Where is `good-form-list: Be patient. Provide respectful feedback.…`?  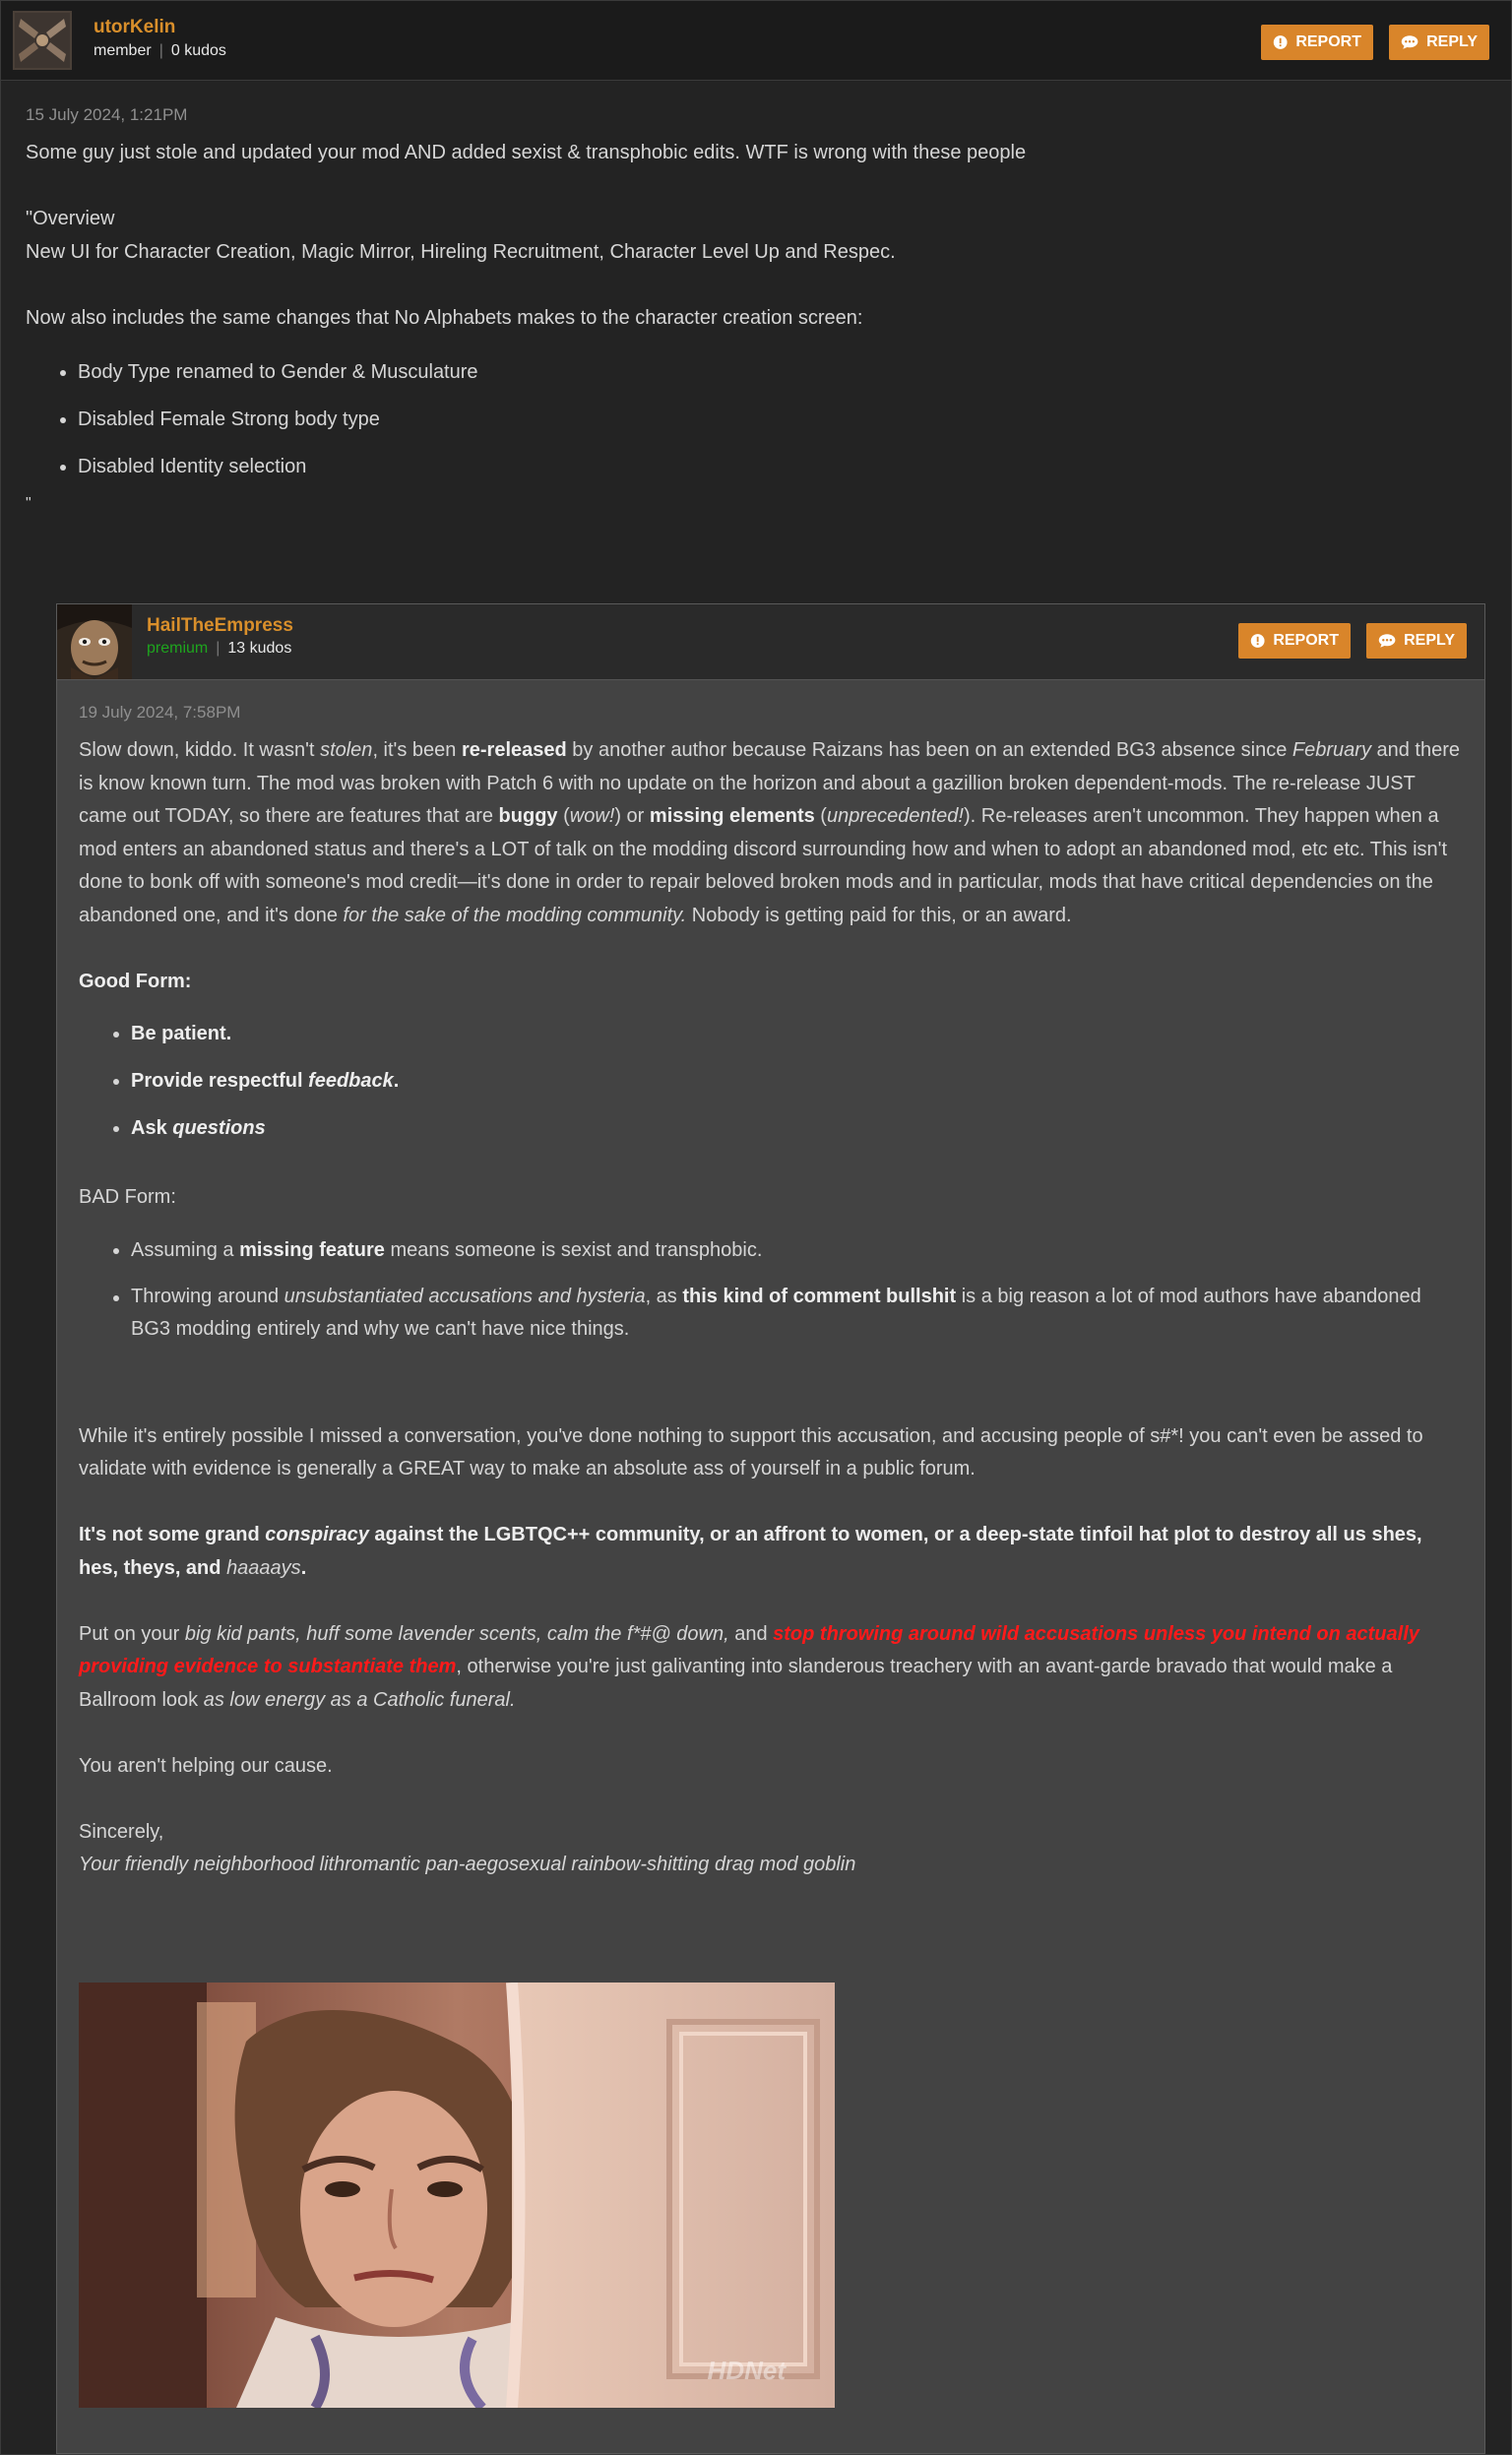 good-form-list: Be patient. Provide respectful feedback.… is located at coordinates (772, 1081).